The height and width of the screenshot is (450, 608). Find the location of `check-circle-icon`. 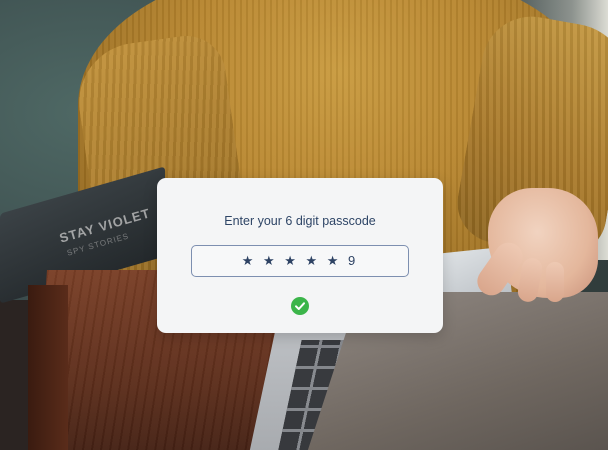

check-circle-icon is located at coordinates (300, 306).